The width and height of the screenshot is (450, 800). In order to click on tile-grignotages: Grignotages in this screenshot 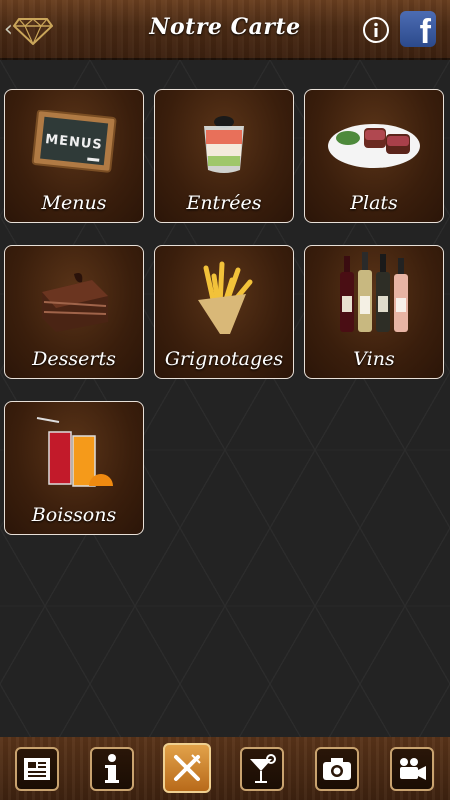, I will do `click(224, 312)`.